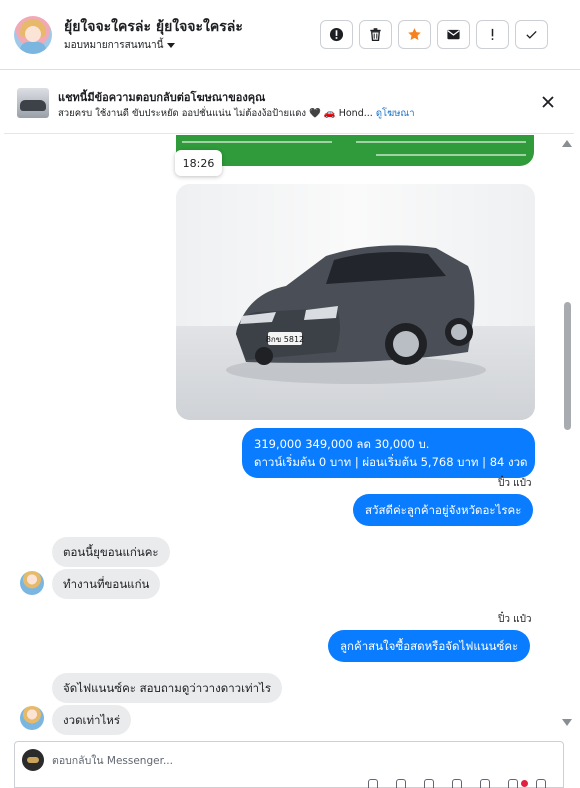 The height and width of the screenshot is (788, 580). I want to click on save-reply-icon, so click(401, 783).